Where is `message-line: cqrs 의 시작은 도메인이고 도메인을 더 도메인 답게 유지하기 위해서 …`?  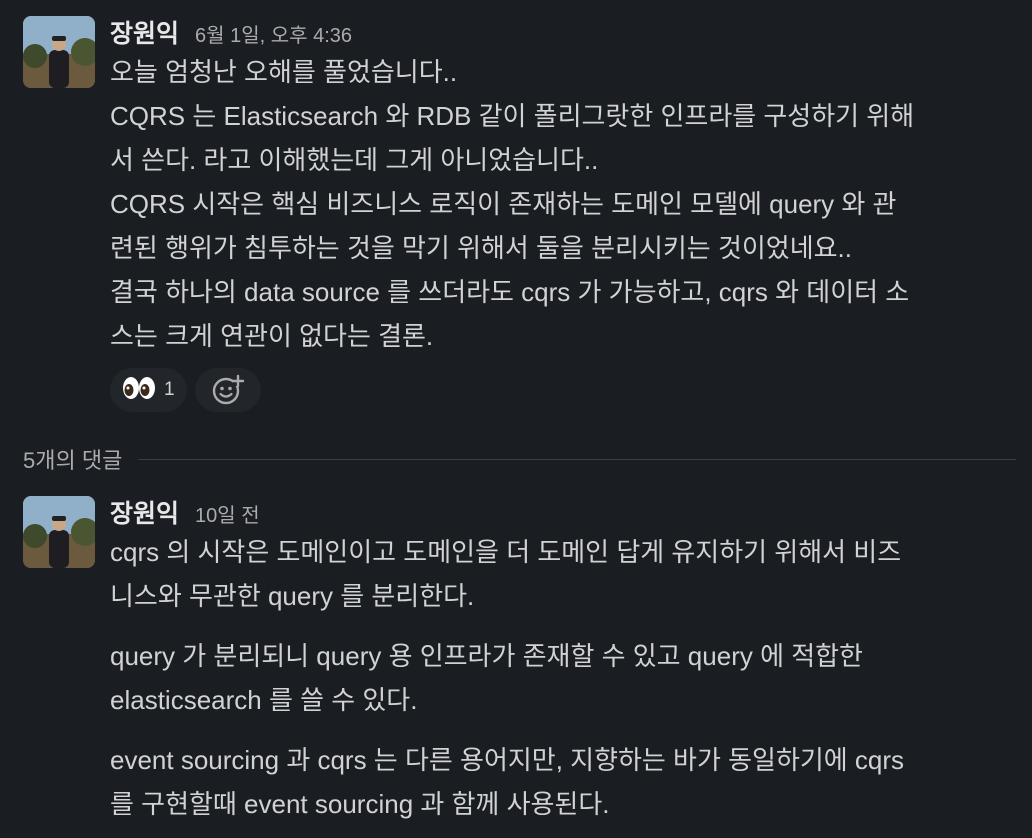 message-line: cqrs 의 시작은 도메인이고 도메인을 더 도메인 답게 유지하기 위해서 … is located at coordinates (506, 552).